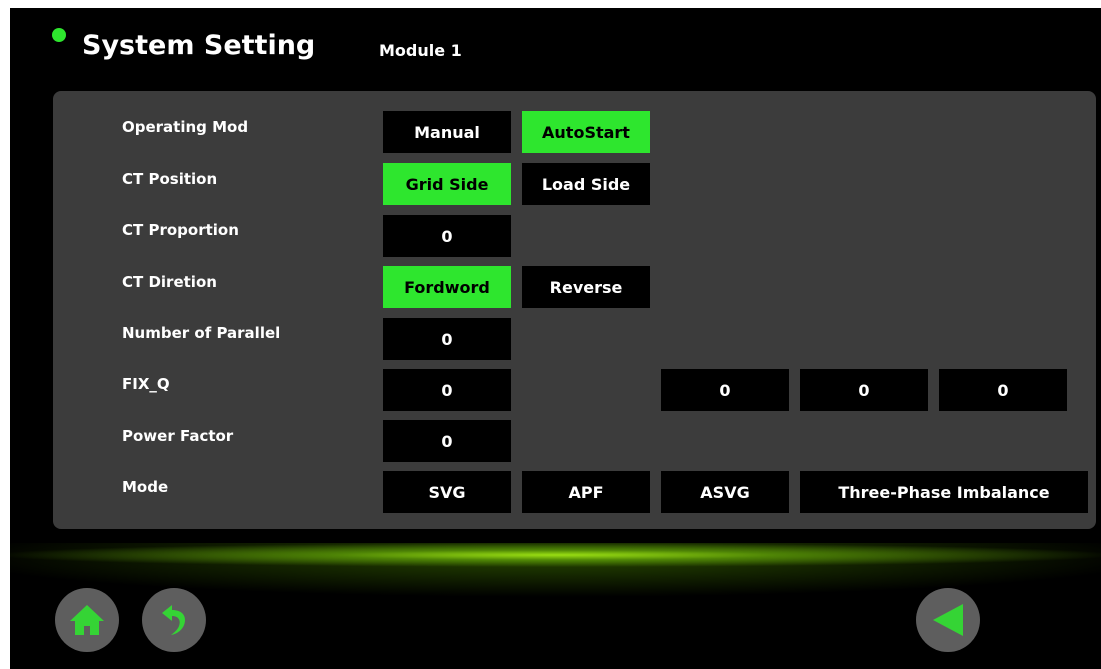 This screenshot has width=1101, height=669. I want to click on undo-icon, so click(173, 620).